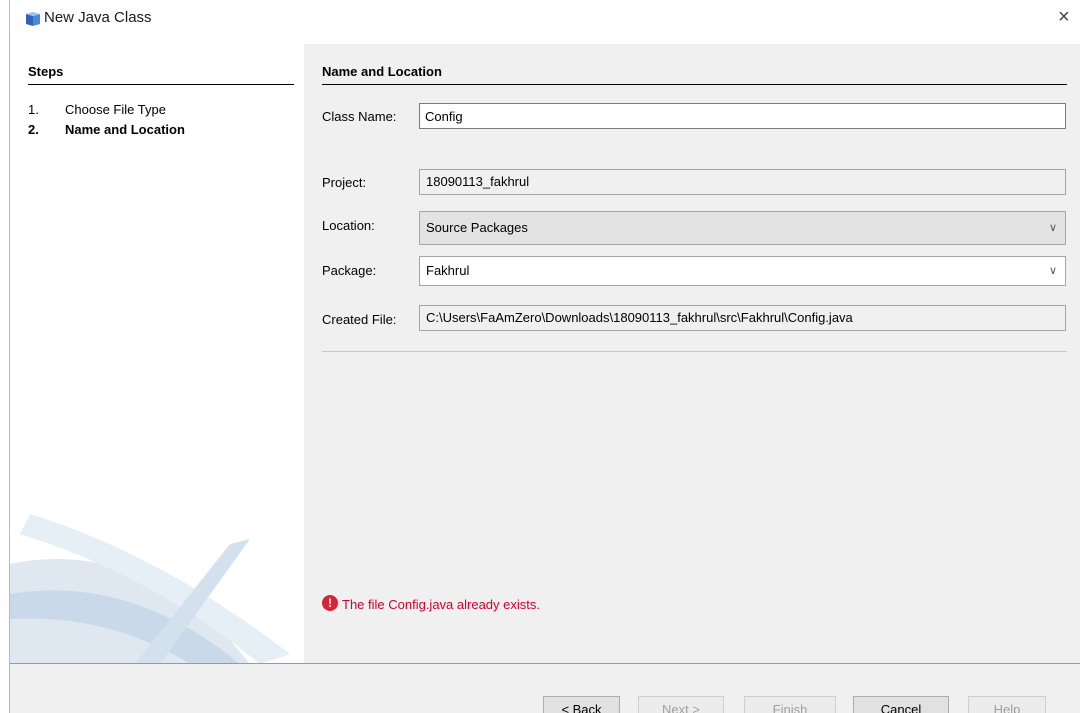  I want to click on title-bar: New Java Class ×, so click(540, 22).